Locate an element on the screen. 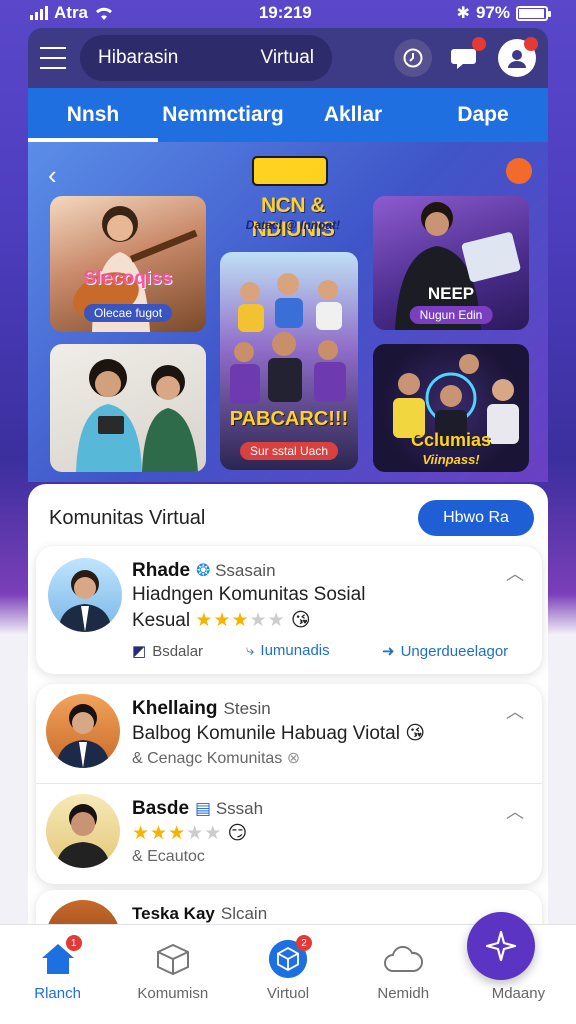 The image size is (576, 1024). bluetooth-icon: ✱ is located at coordinates (463, 13).